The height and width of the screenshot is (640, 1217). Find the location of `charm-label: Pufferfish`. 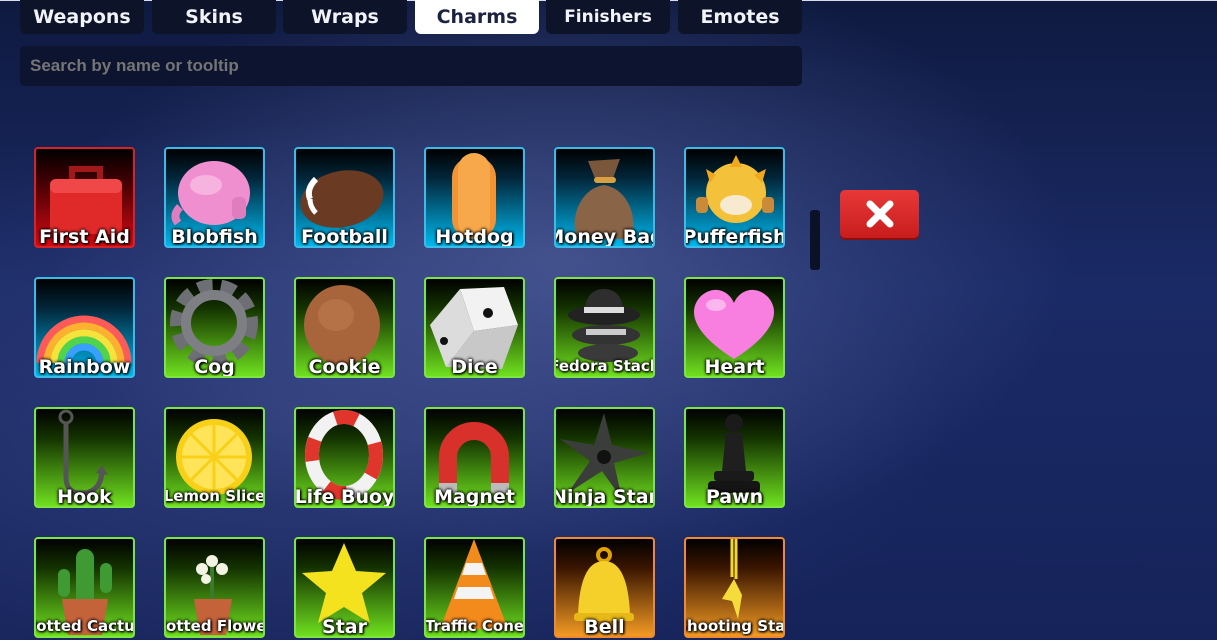

charm-label: Pufferfish is located at coordinates (734, 237).